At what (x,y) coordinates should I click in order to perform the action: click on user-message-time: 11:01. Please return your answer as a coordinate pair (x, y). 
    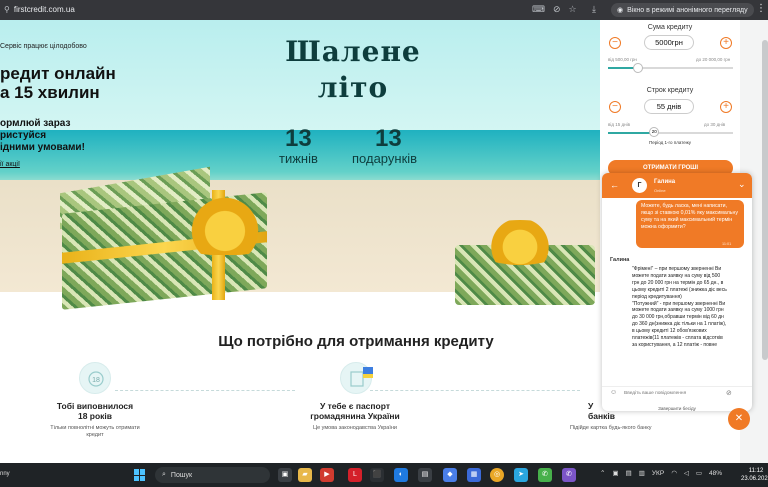
    Looking at the image, I should click on (727, 244).